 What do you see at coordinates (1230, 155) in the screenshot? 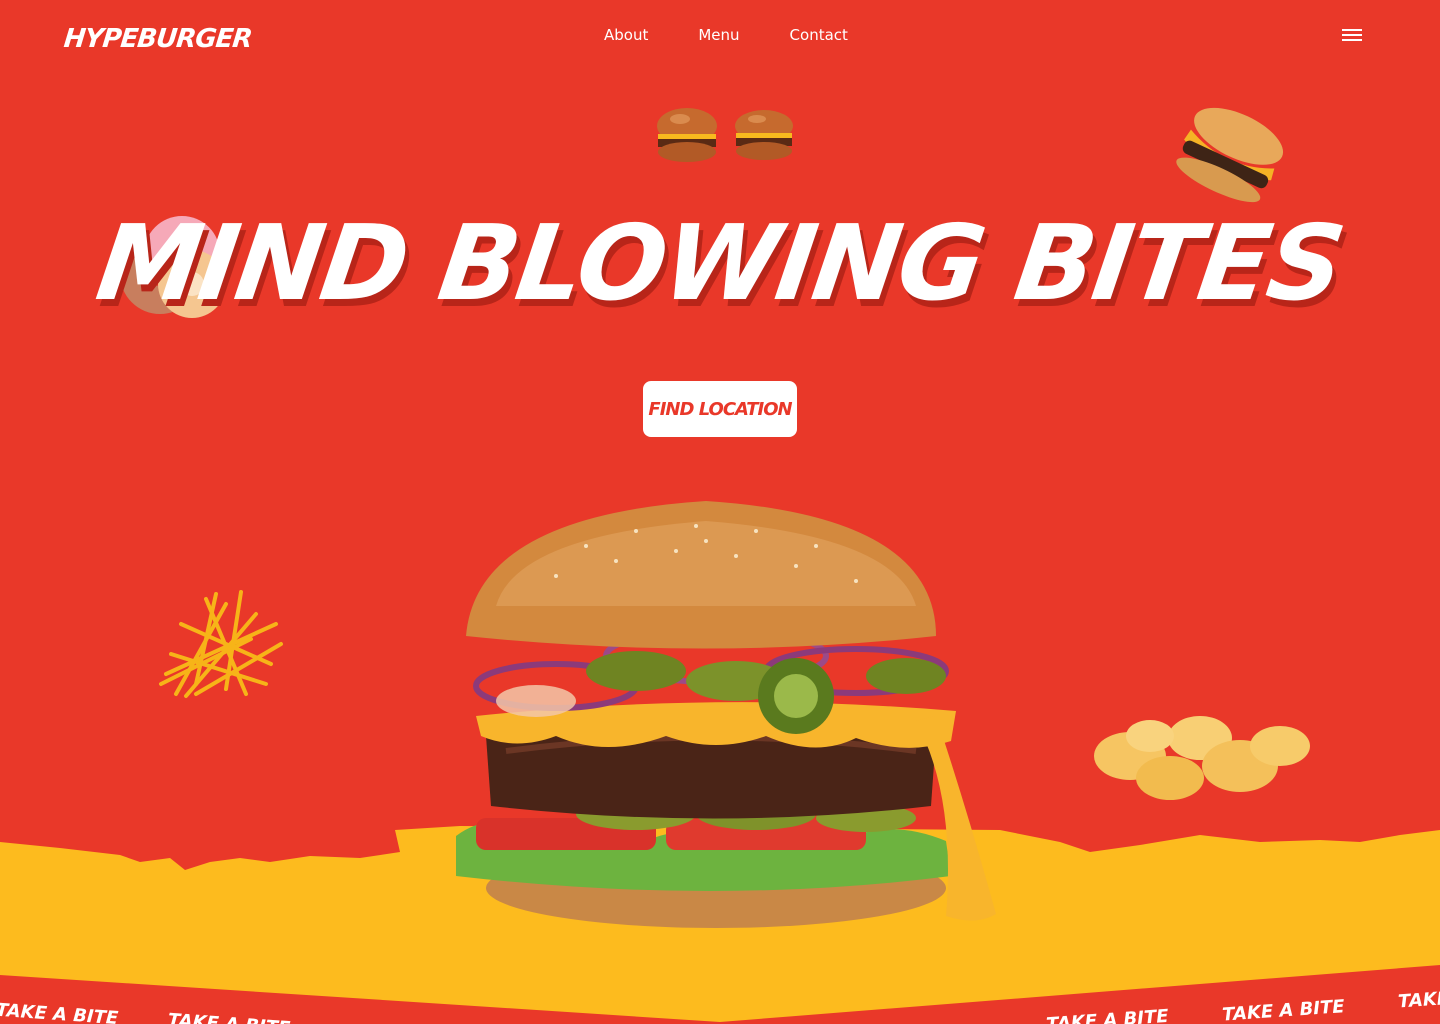
I see `cheese-sandwich-icon` at bounding box center [1230, 155].